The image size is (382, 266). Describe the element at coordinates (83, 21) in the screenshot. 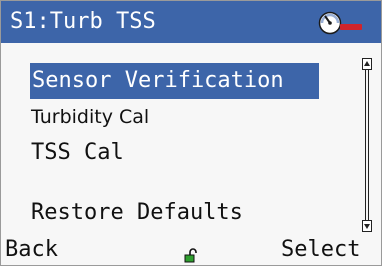

I see `screen-title: S1:Turb TSS` at that location.